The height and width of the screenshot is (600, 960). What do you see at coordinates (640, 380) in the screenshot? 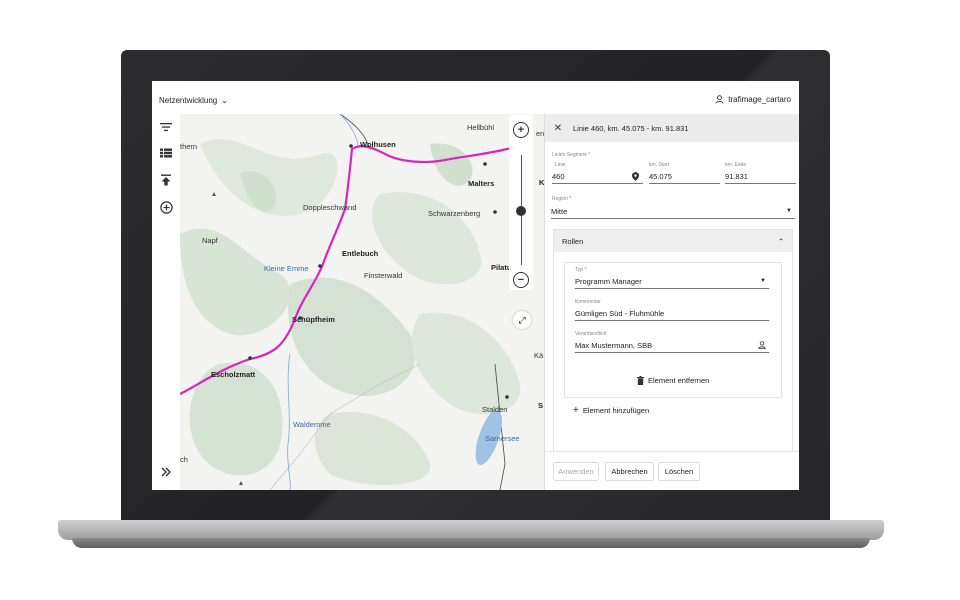
I see `trash-icon` at bounding box center [640, 380].